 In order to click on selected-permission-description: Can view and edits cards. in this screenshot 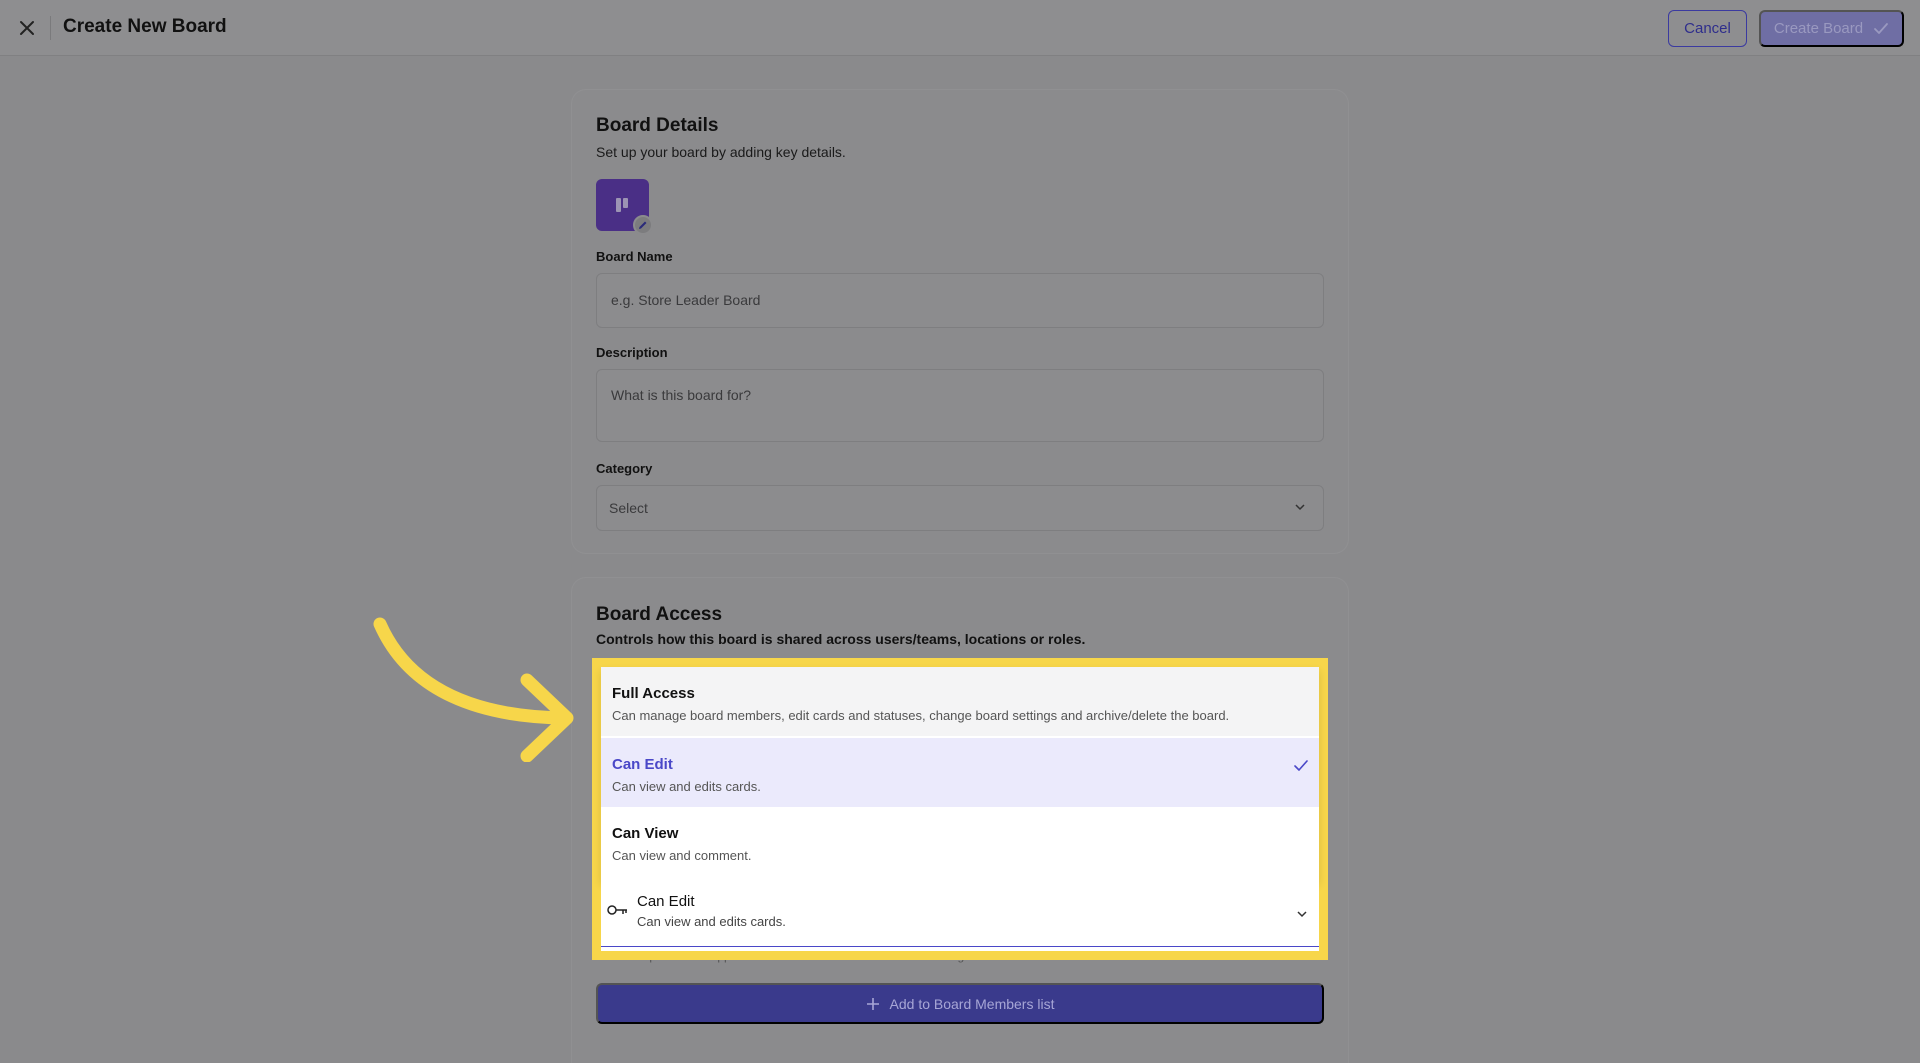, I will do `click(711, 921)`.